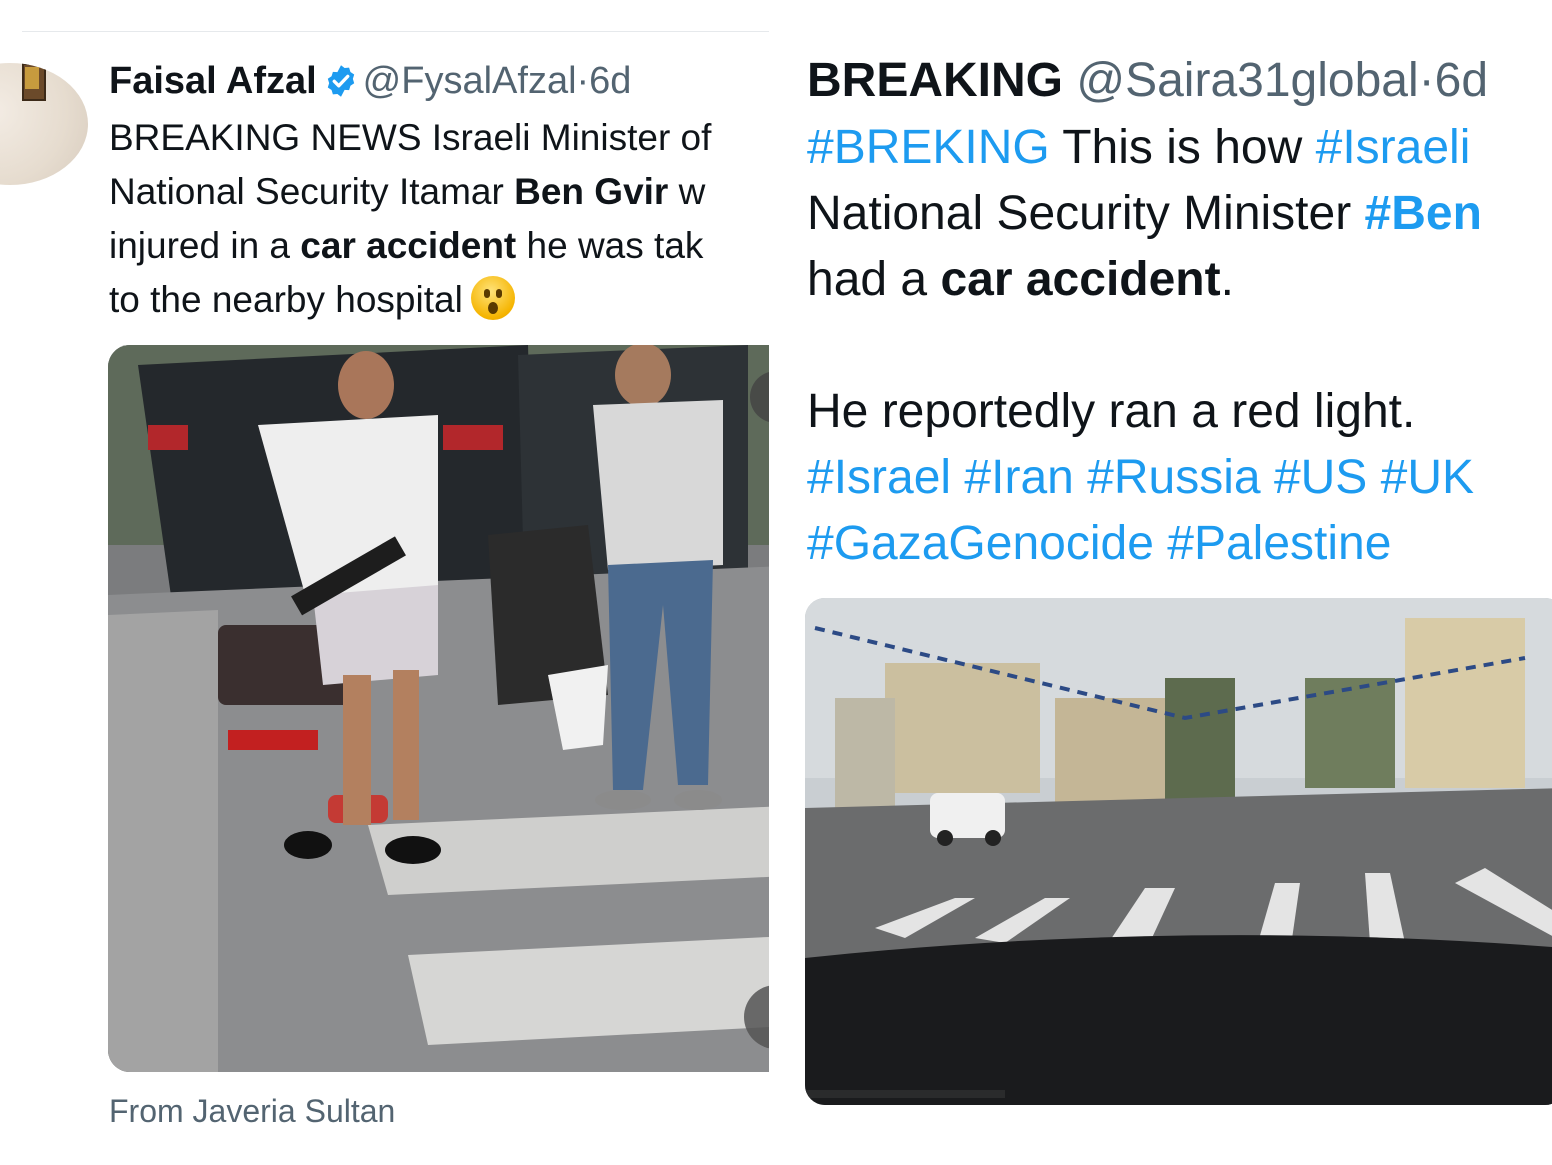  I want to click on author-name: BREAKING, so click(935, 80).